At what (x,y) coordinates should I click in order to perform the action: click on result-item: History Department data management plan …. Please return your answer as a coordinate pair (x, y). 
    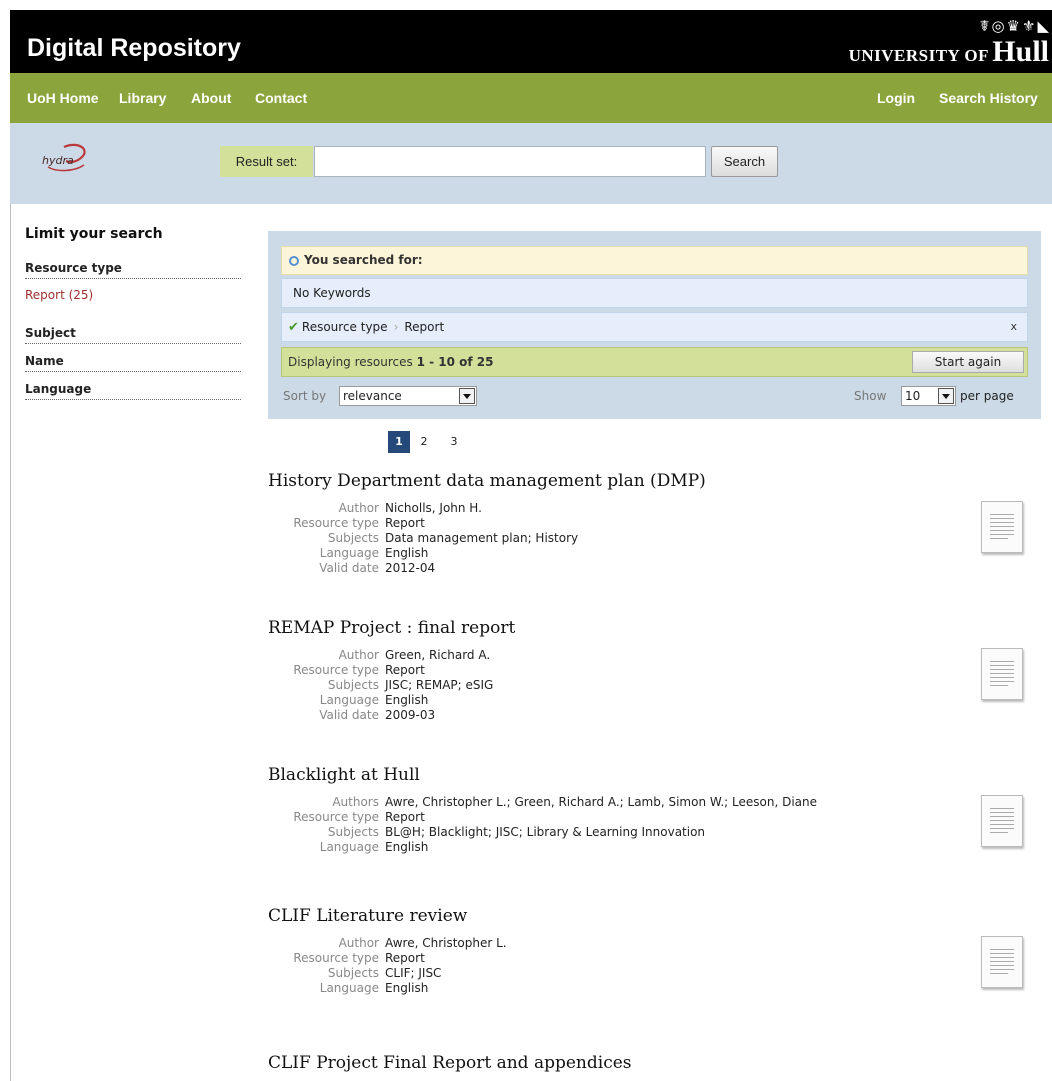
    Looking at the image, I should click on (648, 523).